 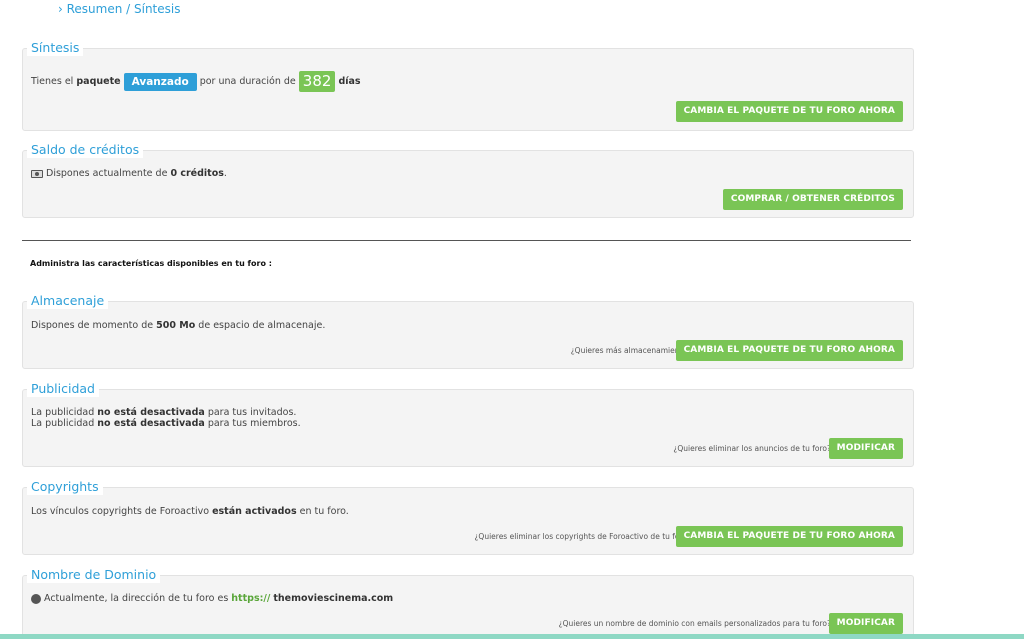 What do you see at coordinates (254, 511) in the screenshot?
I see `copyrights-status: están activados` at bounding box center [254, 511].